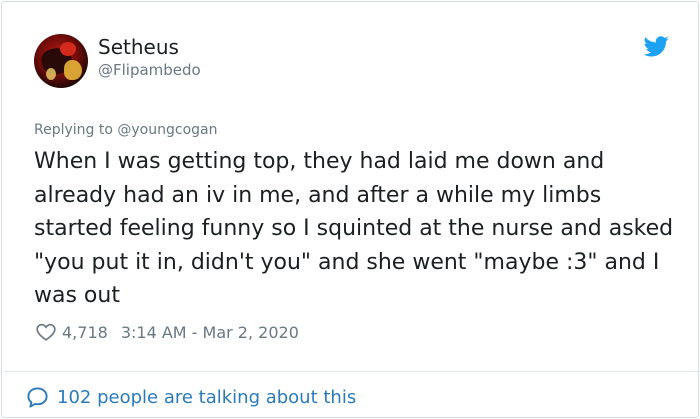  I want to click on replying-to-line: Replying to @youngcogan, so click(125, 130).